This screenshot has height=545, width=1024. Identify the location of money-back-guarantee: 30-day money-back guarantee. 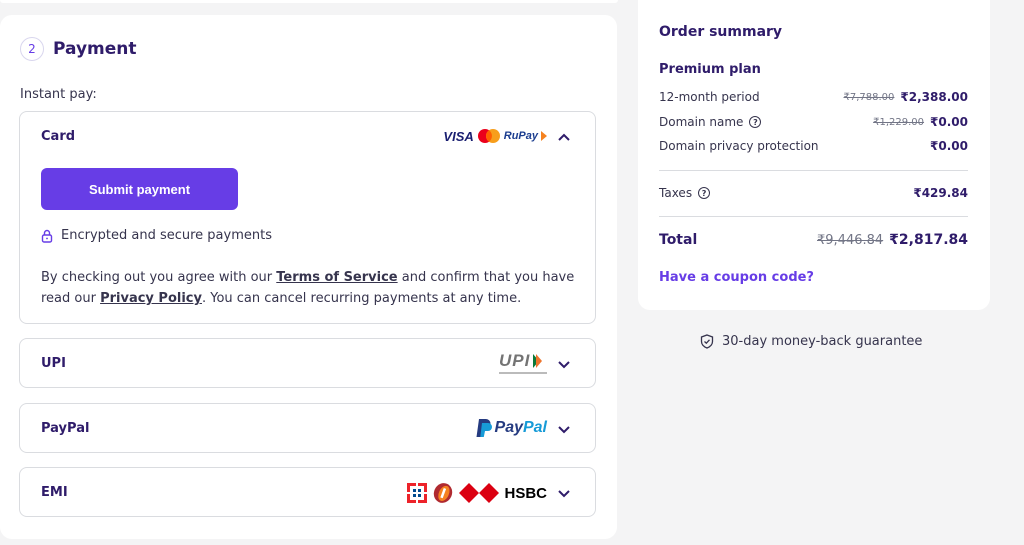
(811, 341).